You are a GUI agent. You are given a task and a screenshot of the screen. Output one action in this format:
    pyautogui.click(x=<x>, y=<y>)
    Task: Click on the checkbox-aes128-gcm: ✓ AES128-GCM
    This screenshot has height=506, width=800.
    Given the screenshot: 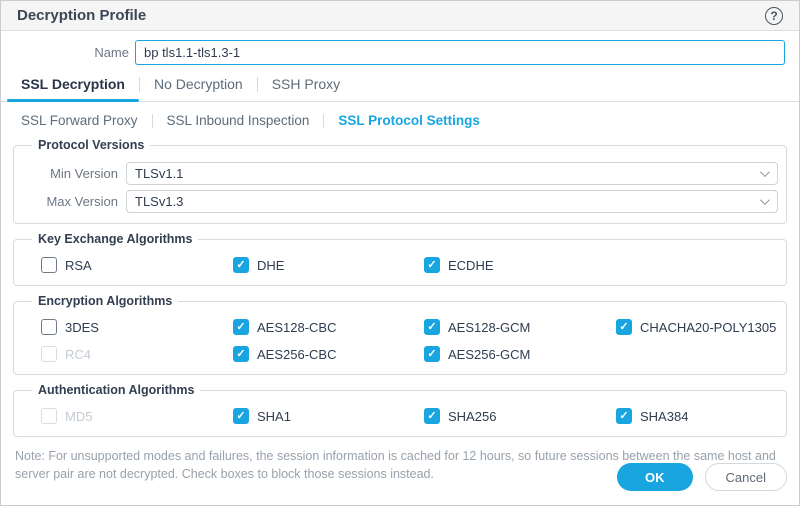 What is the action you would take?
    pyautogui.click(x=520, y=327)
    